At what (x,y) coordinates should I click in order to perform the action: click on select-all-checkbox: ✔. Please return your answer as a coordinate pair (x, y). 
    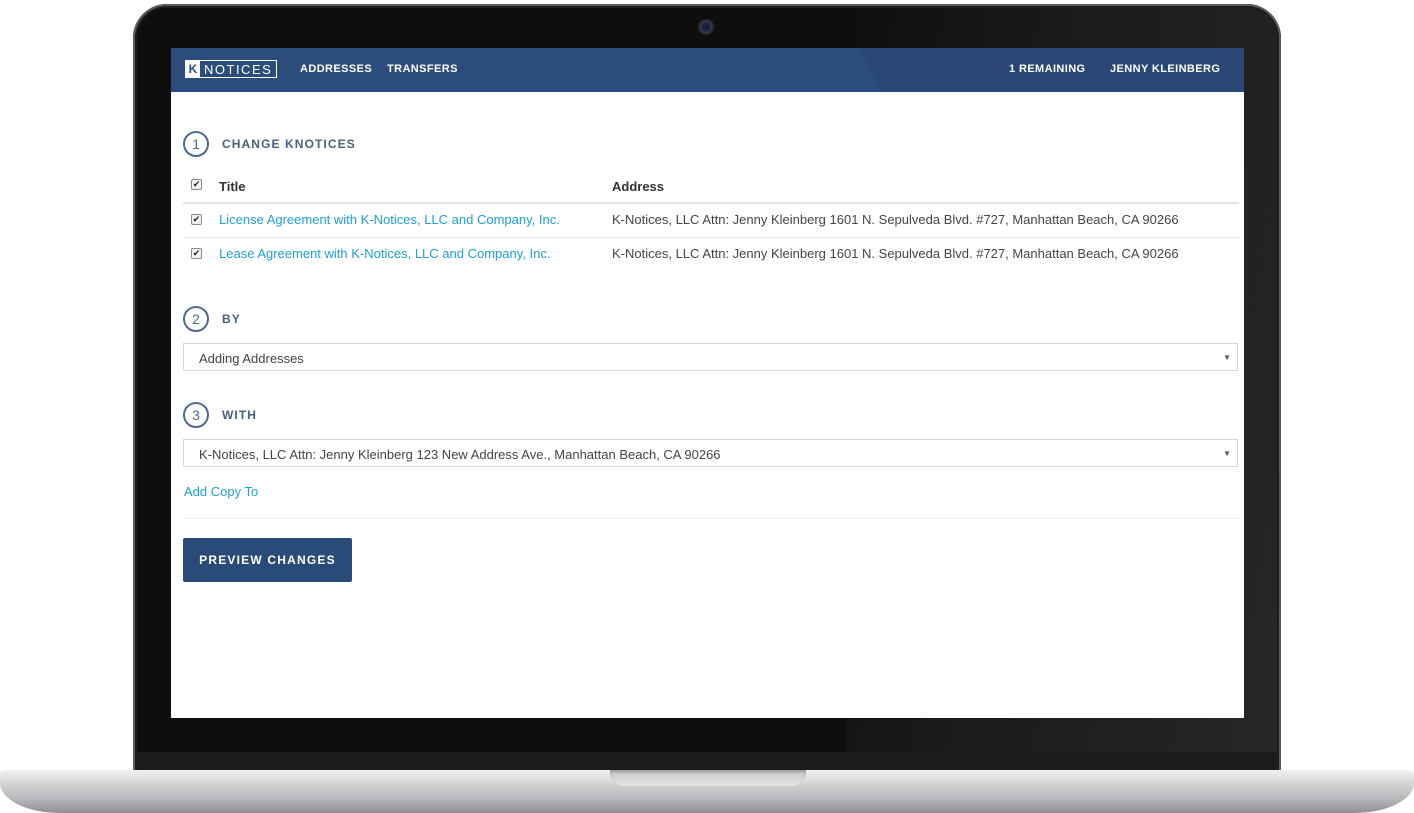
    Looking at the image, I should click on (196, 184).